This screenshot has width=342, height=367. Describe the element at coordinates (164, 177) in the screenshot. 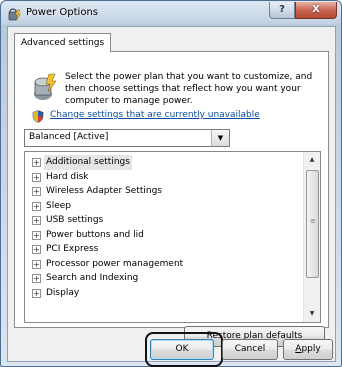

I see `tree-item-hard-disk: + Hard disk` at that location.